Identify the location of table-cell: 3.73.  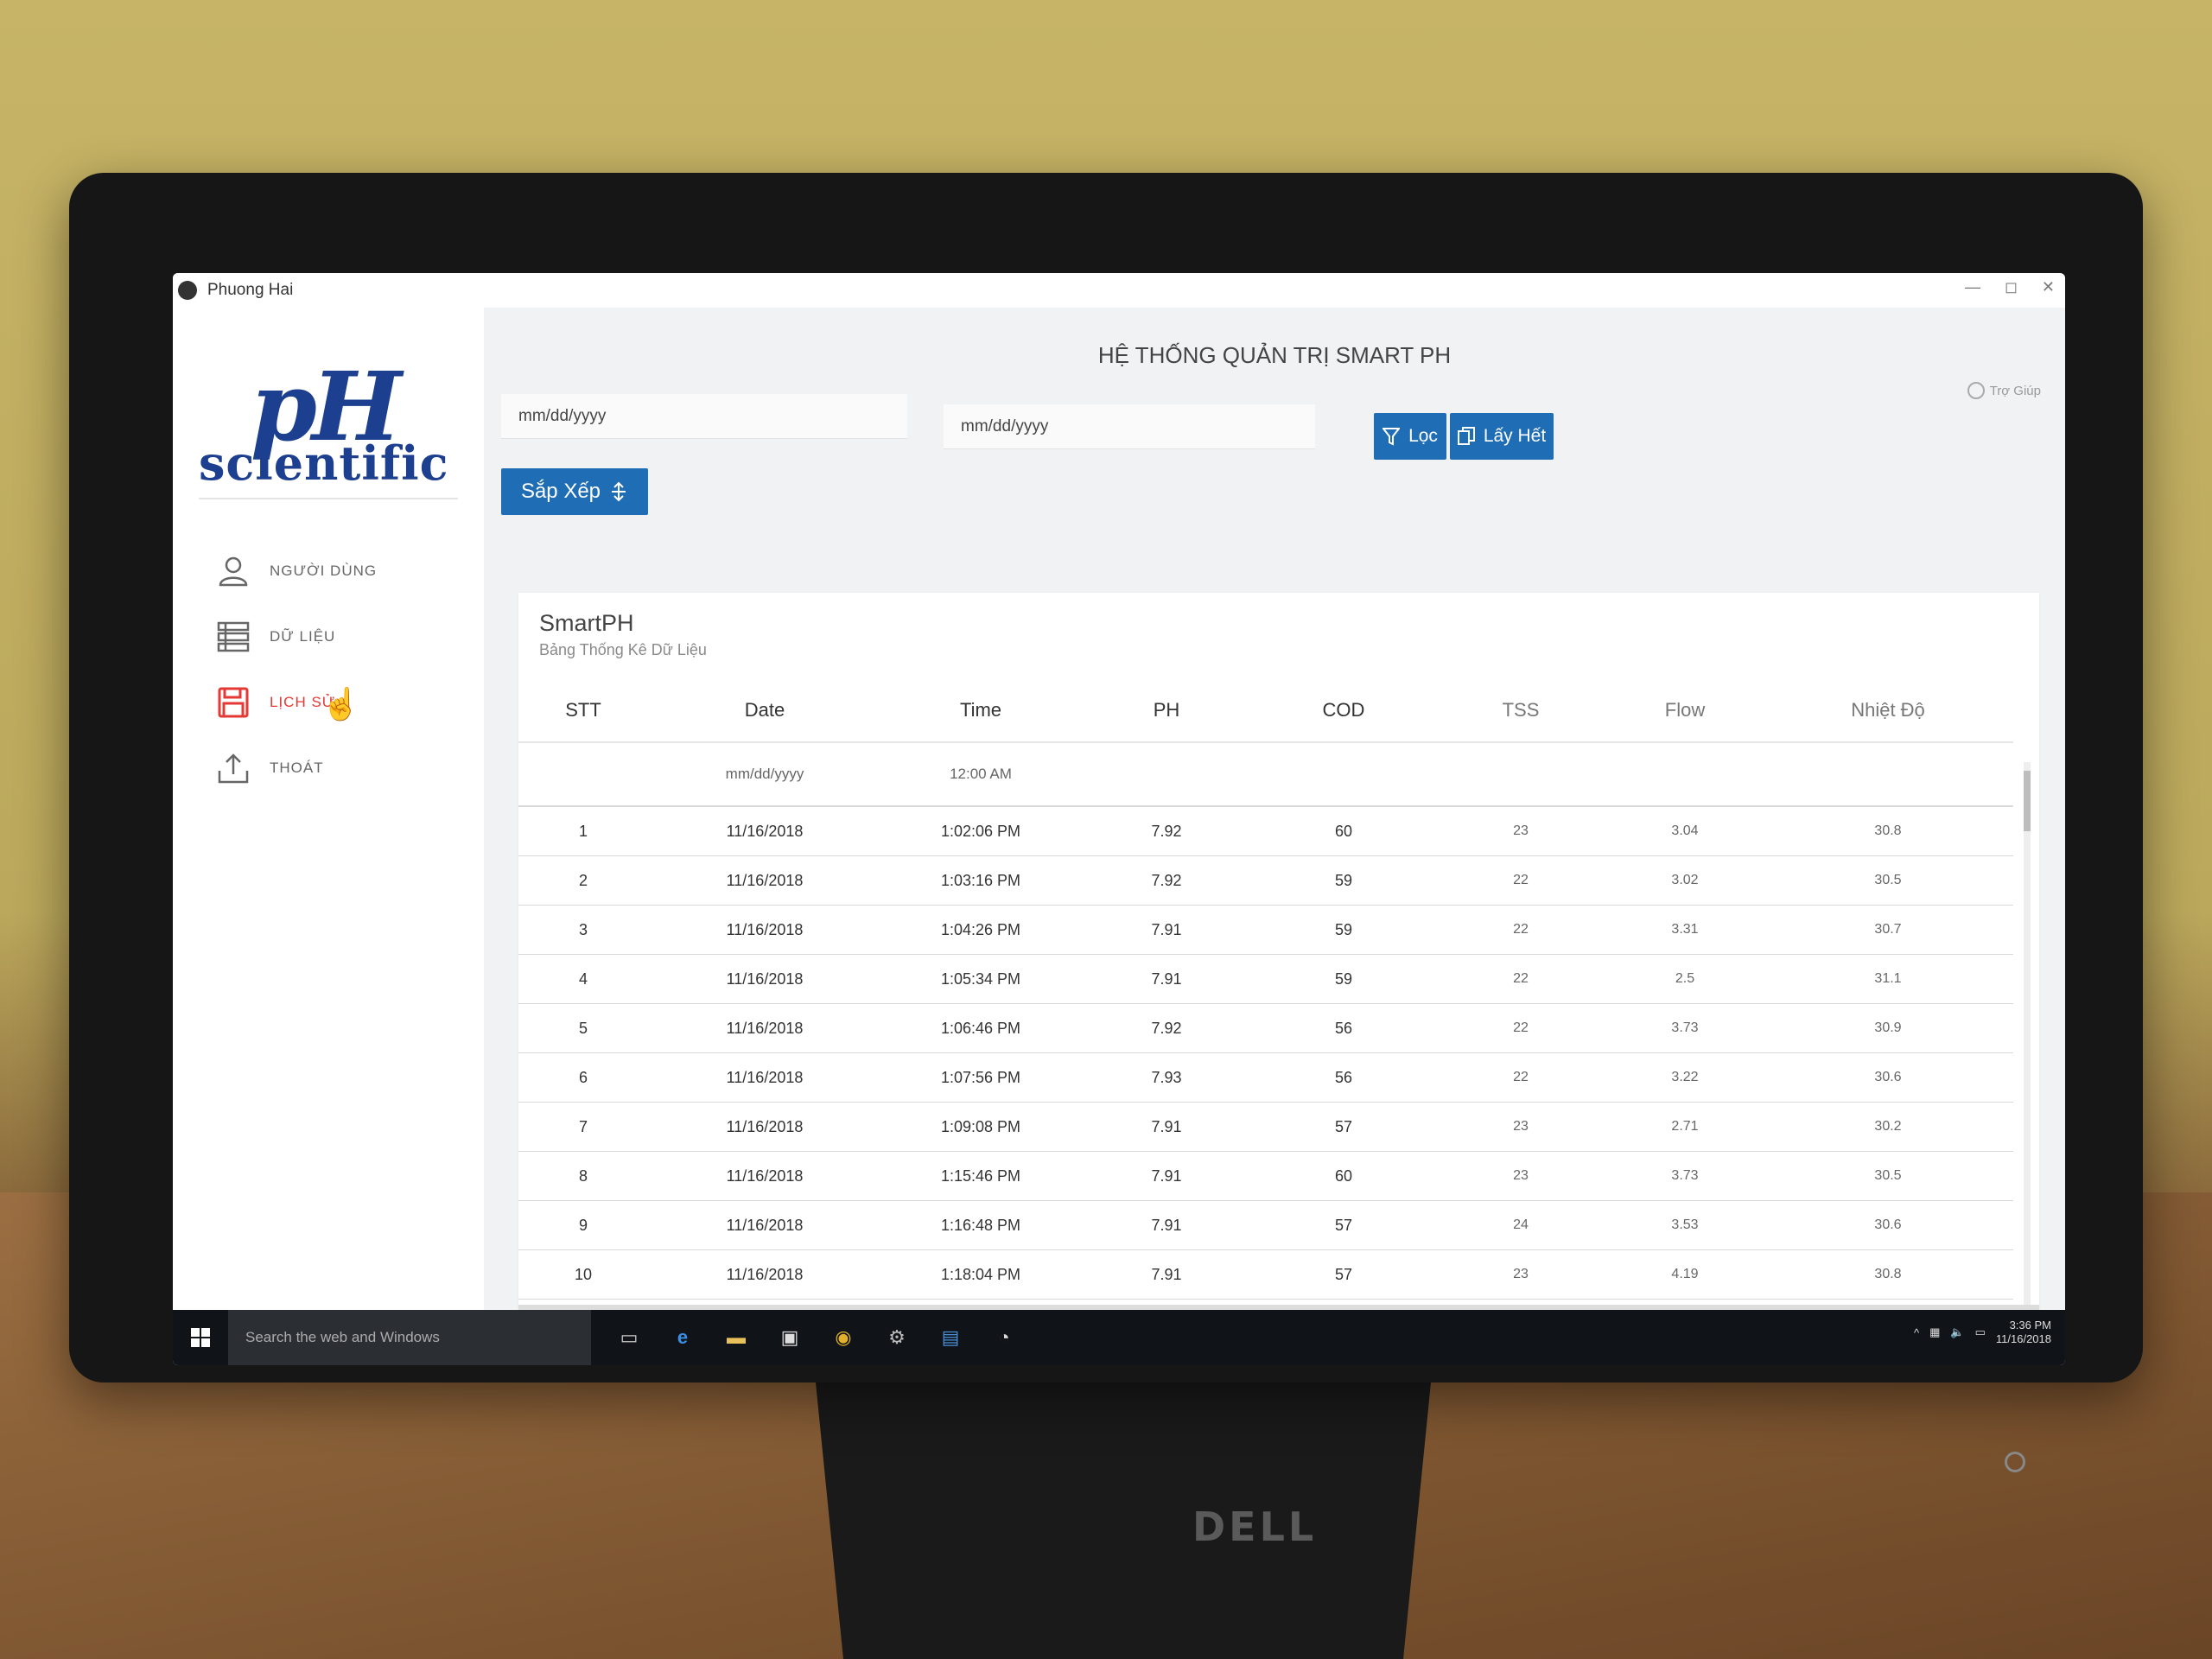
(1685, 1176).